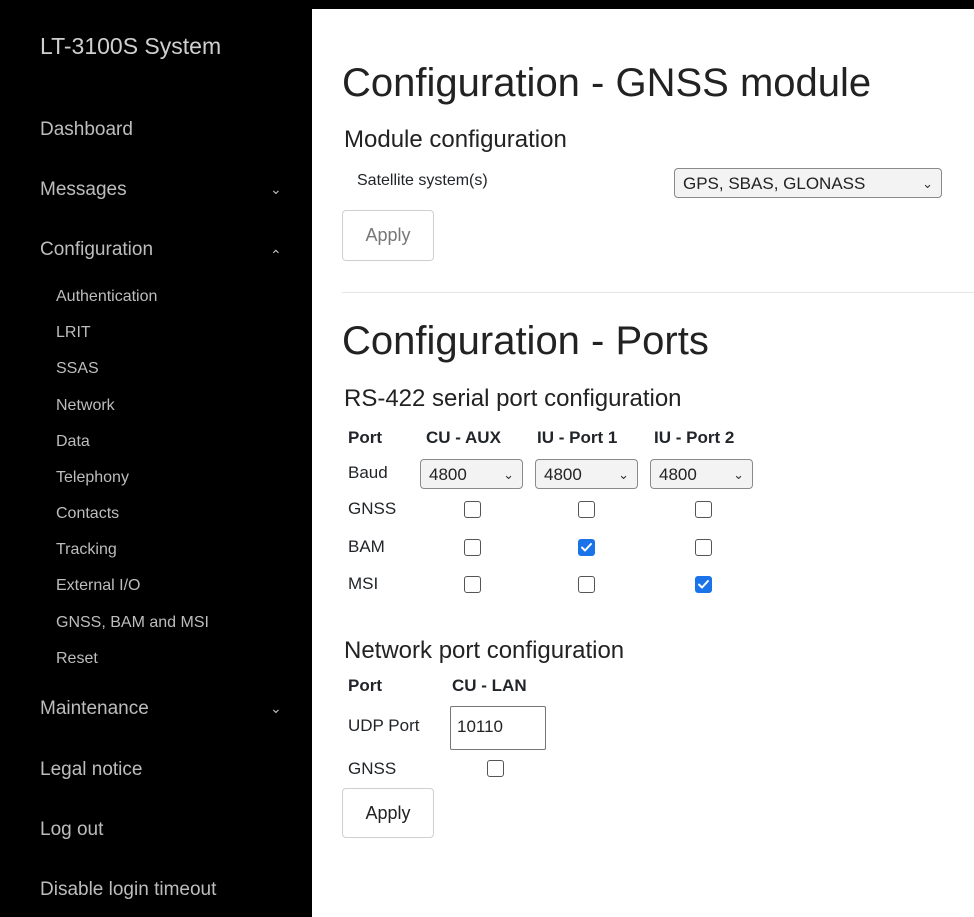  Describe the element at coordinates (774, 183) in the screenshot. I see `satellite-system-value: GPS, SBAS, GLONASS` at that location.